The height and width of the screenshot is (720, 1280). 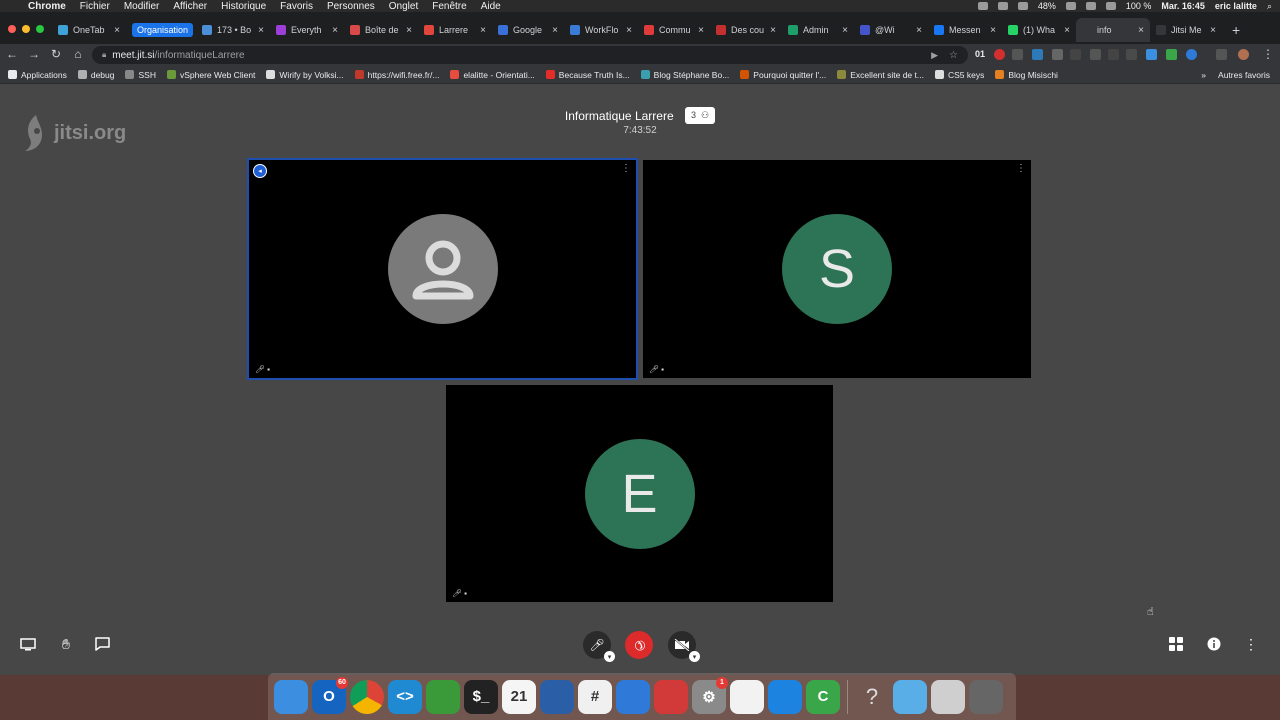 I want to click on browser-tab: OneTab ×, so click(x=89, y=30).